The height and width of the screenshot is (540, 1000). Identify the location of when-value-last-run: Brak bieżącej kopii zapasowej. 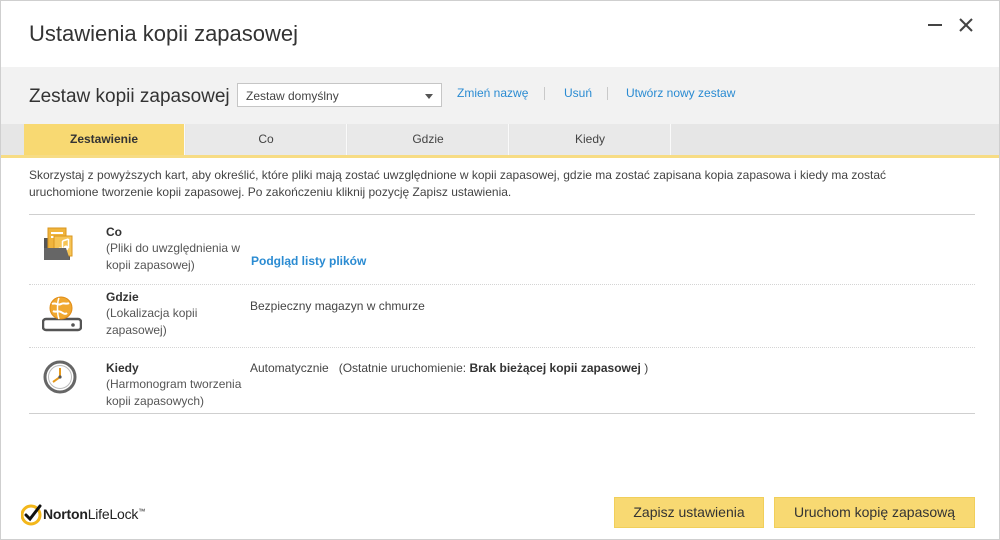
(555, 368).